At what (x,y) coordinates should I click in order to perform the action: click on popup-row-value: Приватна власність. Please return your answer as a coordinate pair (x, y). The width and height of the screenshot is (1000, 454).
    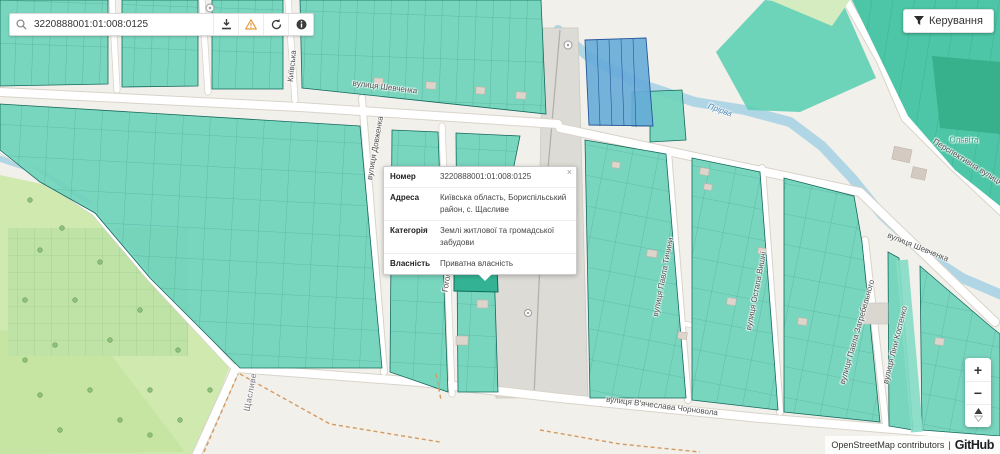
    Looking at the image, I should click on (477, 263).